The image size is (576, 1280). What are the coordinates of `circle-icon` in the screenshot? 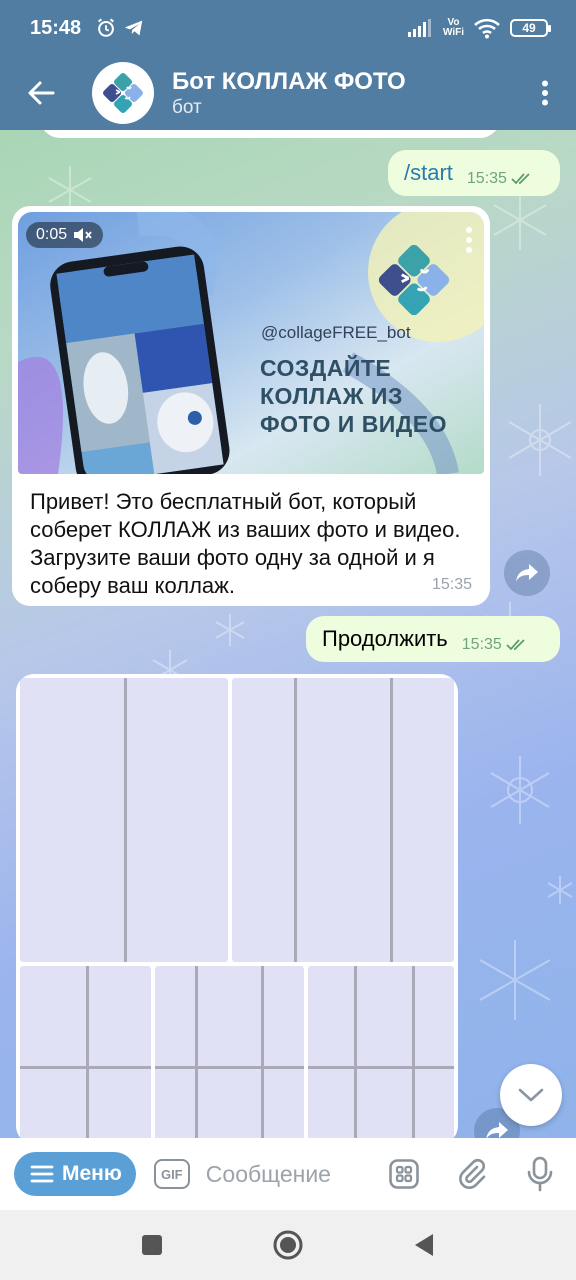 It's located at (288, 1245).